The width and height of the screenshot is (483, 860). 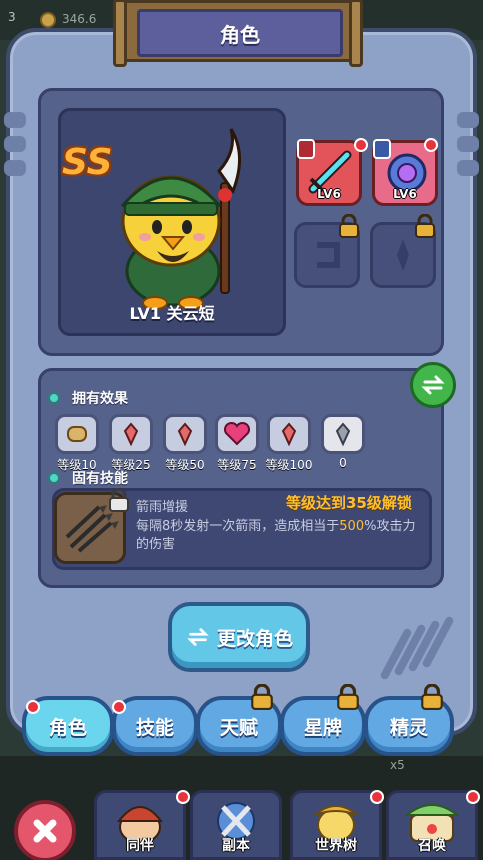 What do you see at coordinates (237, 434) in the screenshot?
I see `heart-icon` at bounding box center [237, 434].